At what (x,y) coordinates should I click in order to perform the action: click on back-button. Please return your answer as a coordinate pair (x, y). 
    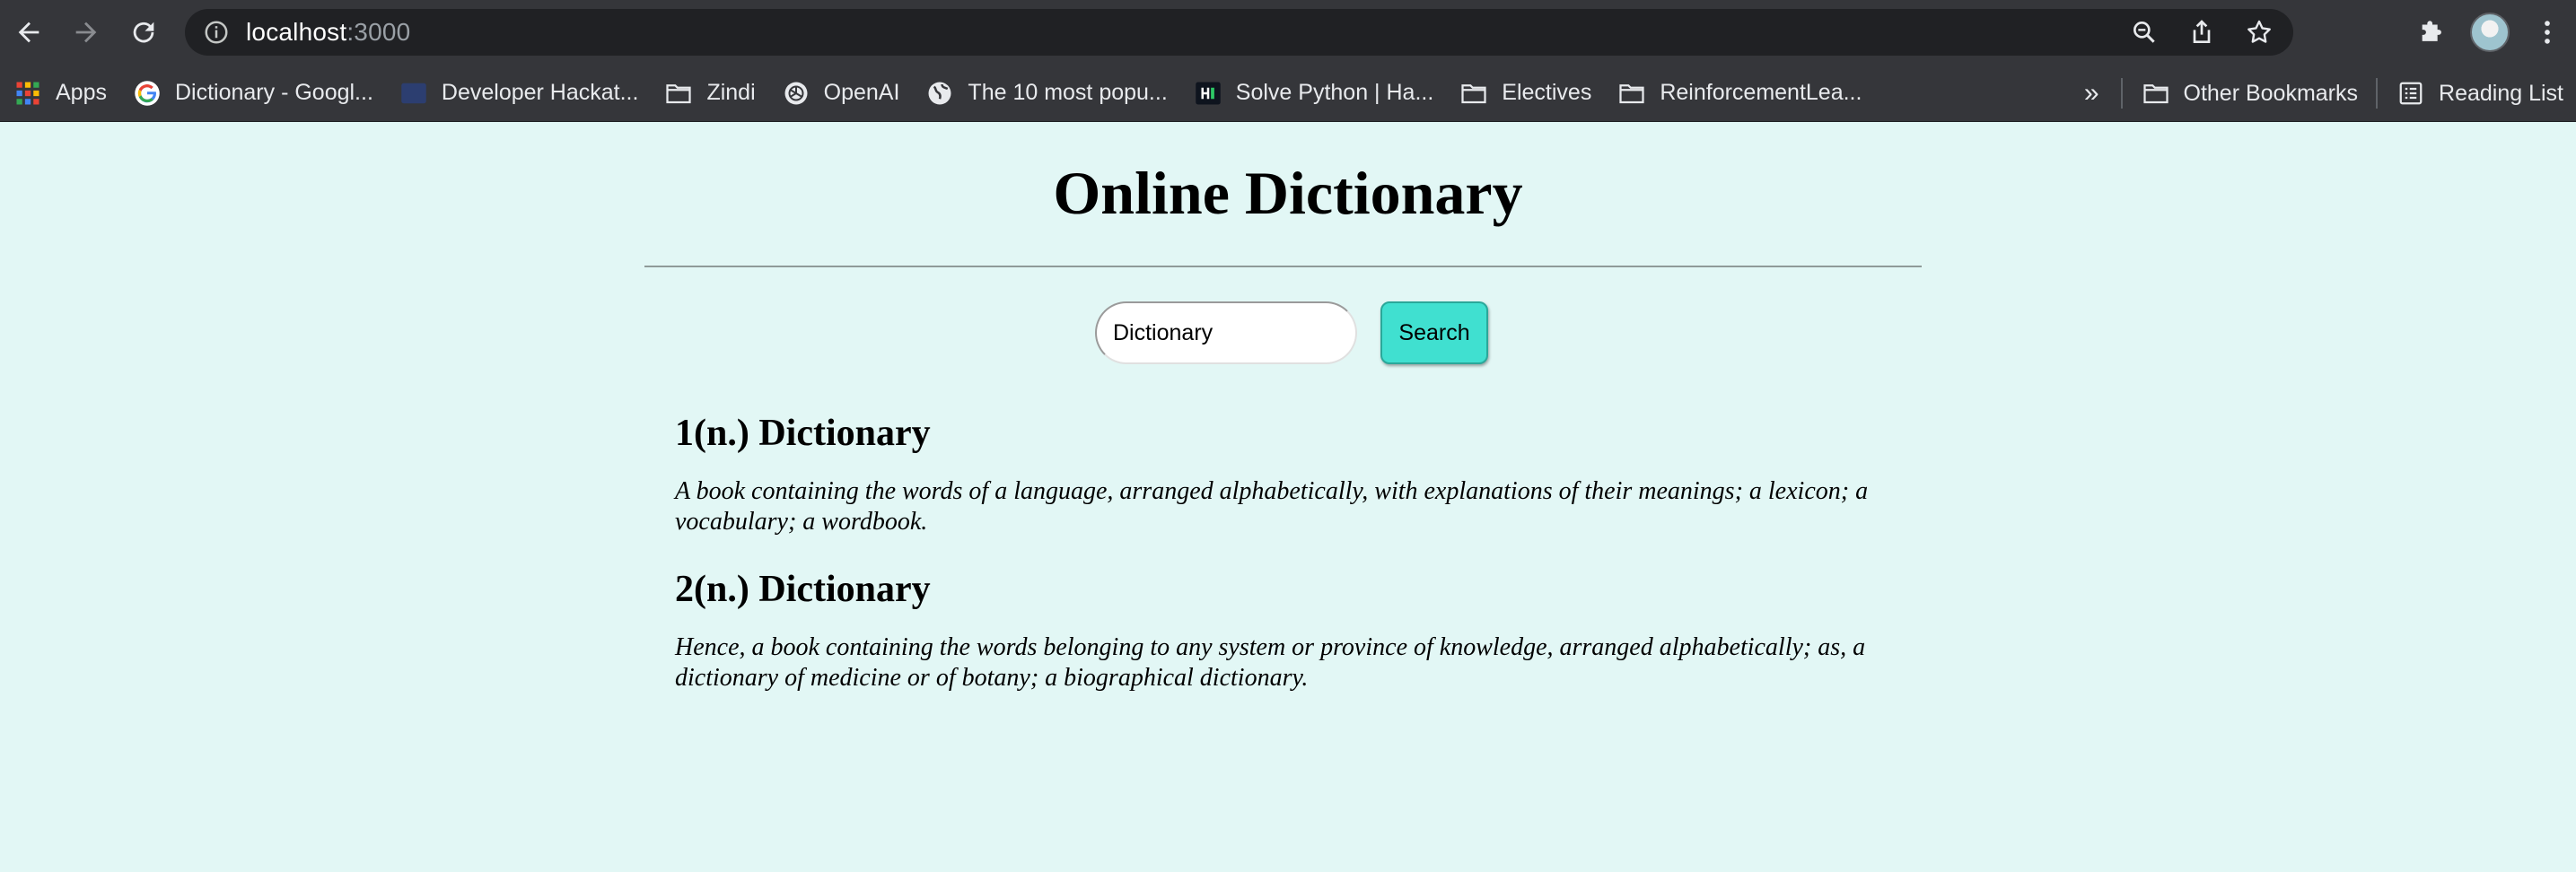
    Looking at the image, I should click on (28, 32).